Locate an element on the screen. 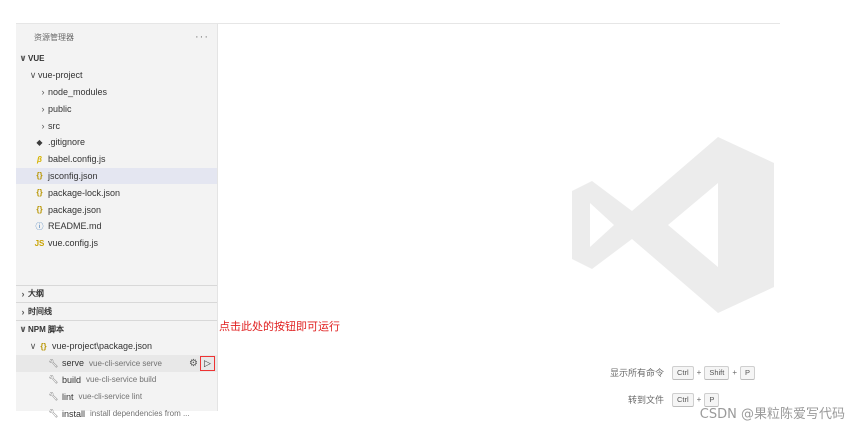  tree-item-label: .gitignore is located at coordinates (67, 142).